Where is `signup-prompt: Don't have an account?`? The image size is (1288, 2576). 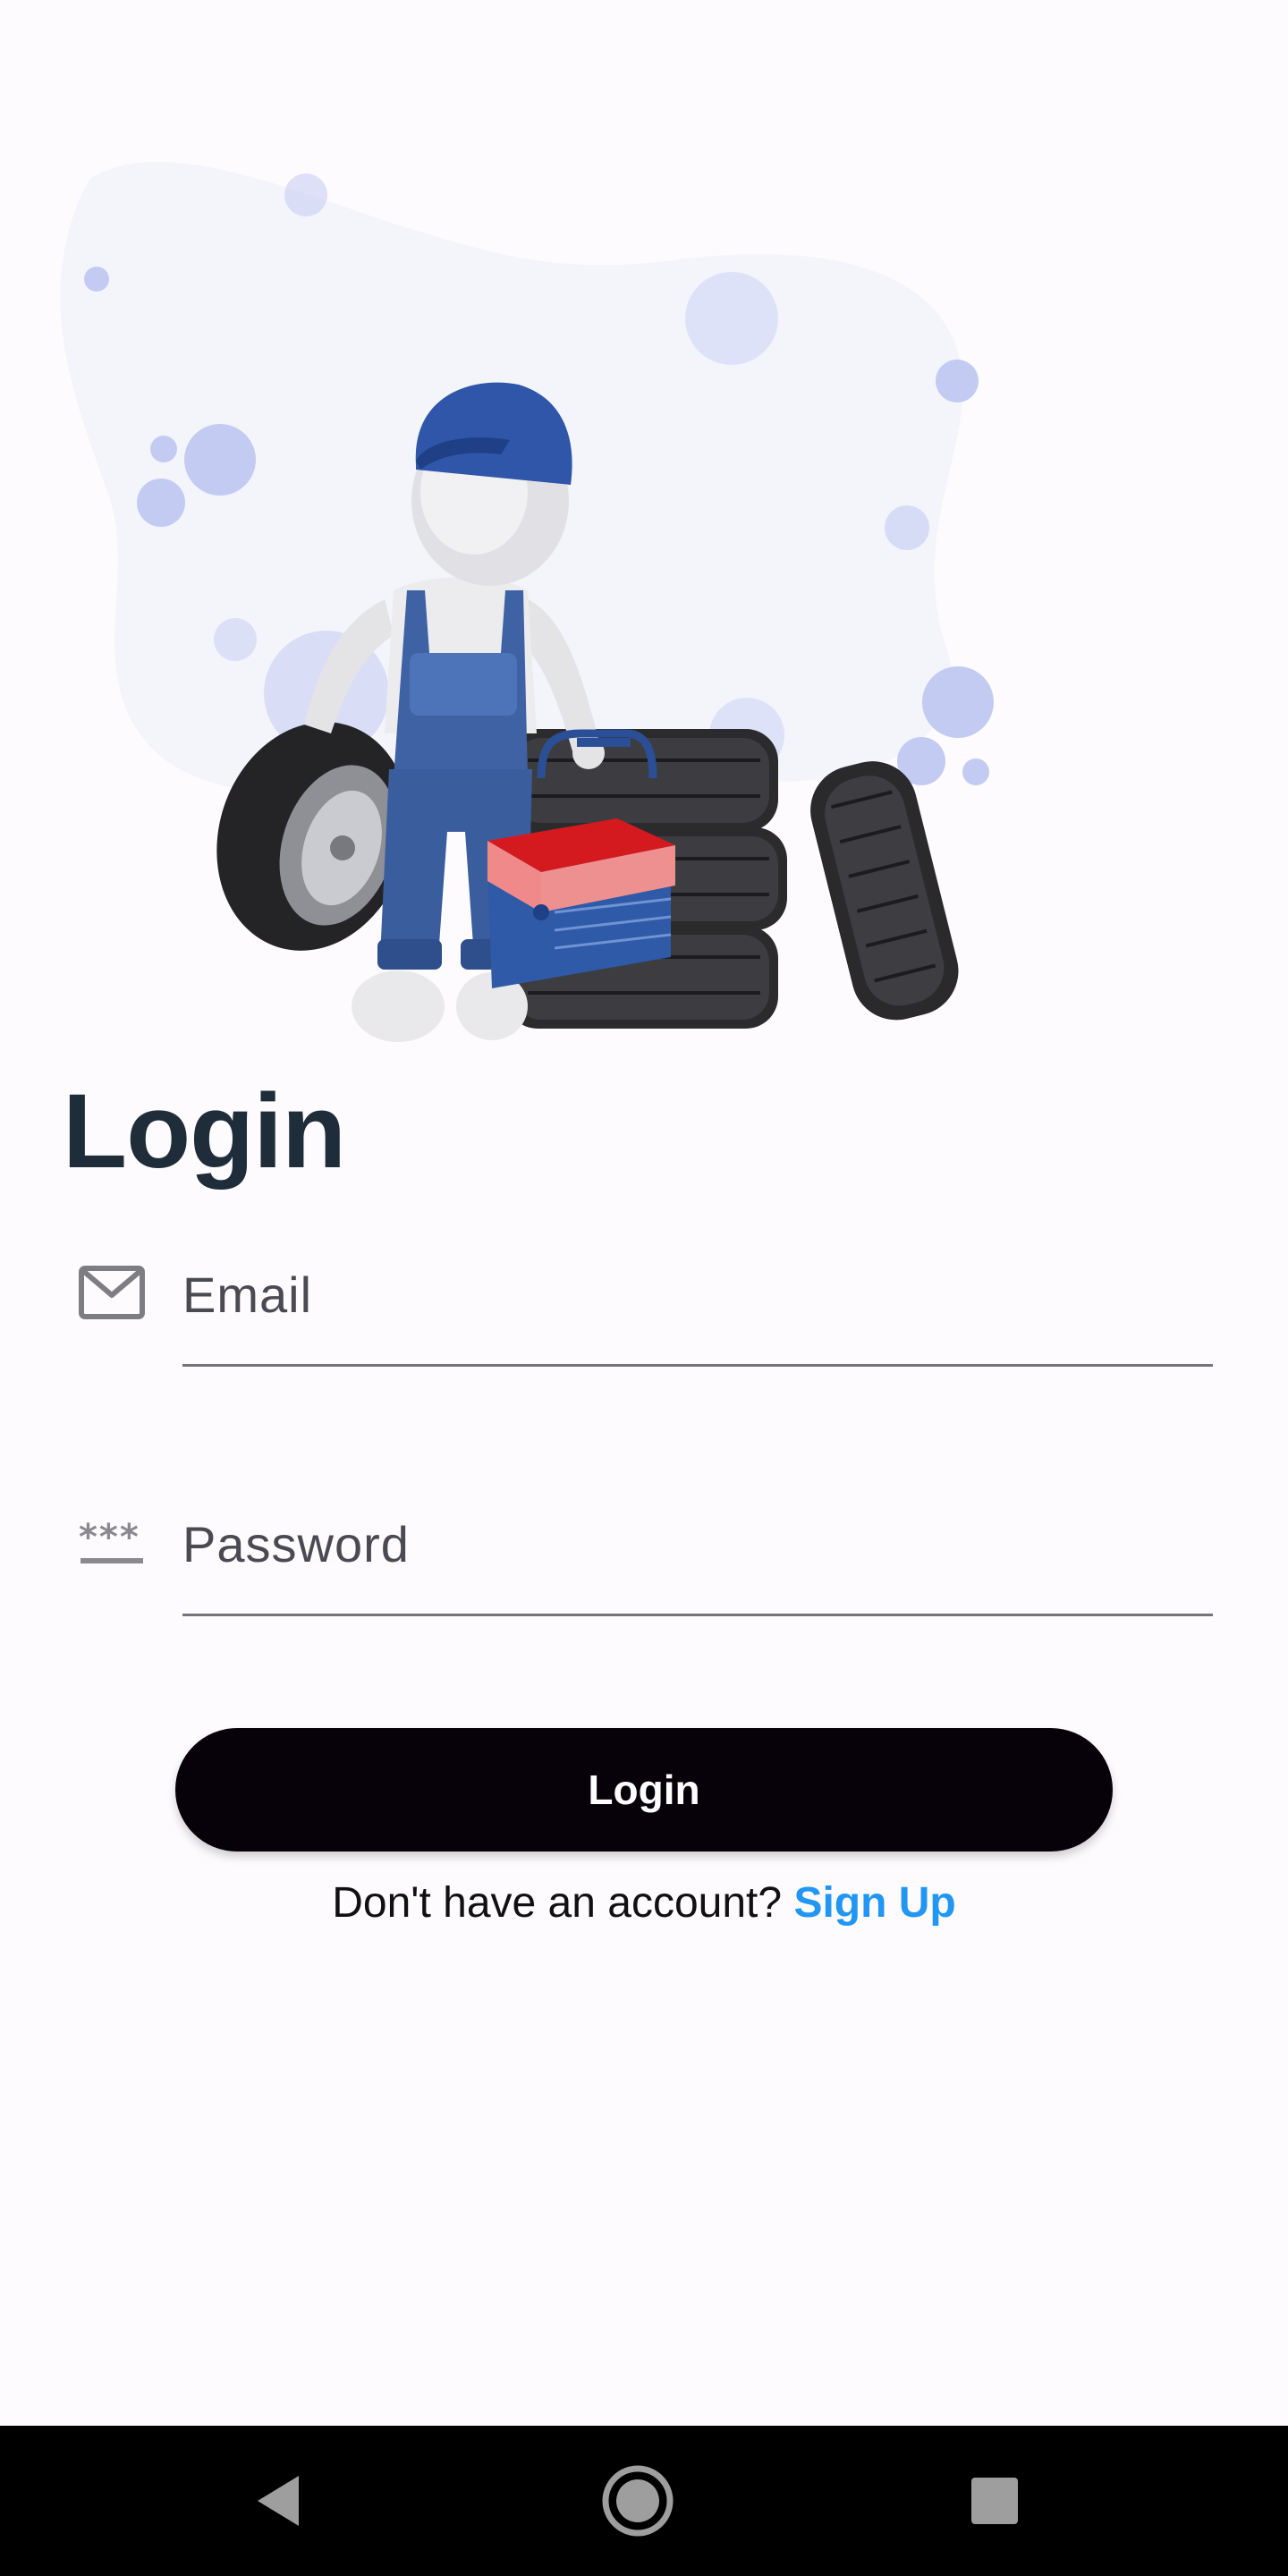
signup-prompt: Don't have an account? is located at coordinates (557, 1903).